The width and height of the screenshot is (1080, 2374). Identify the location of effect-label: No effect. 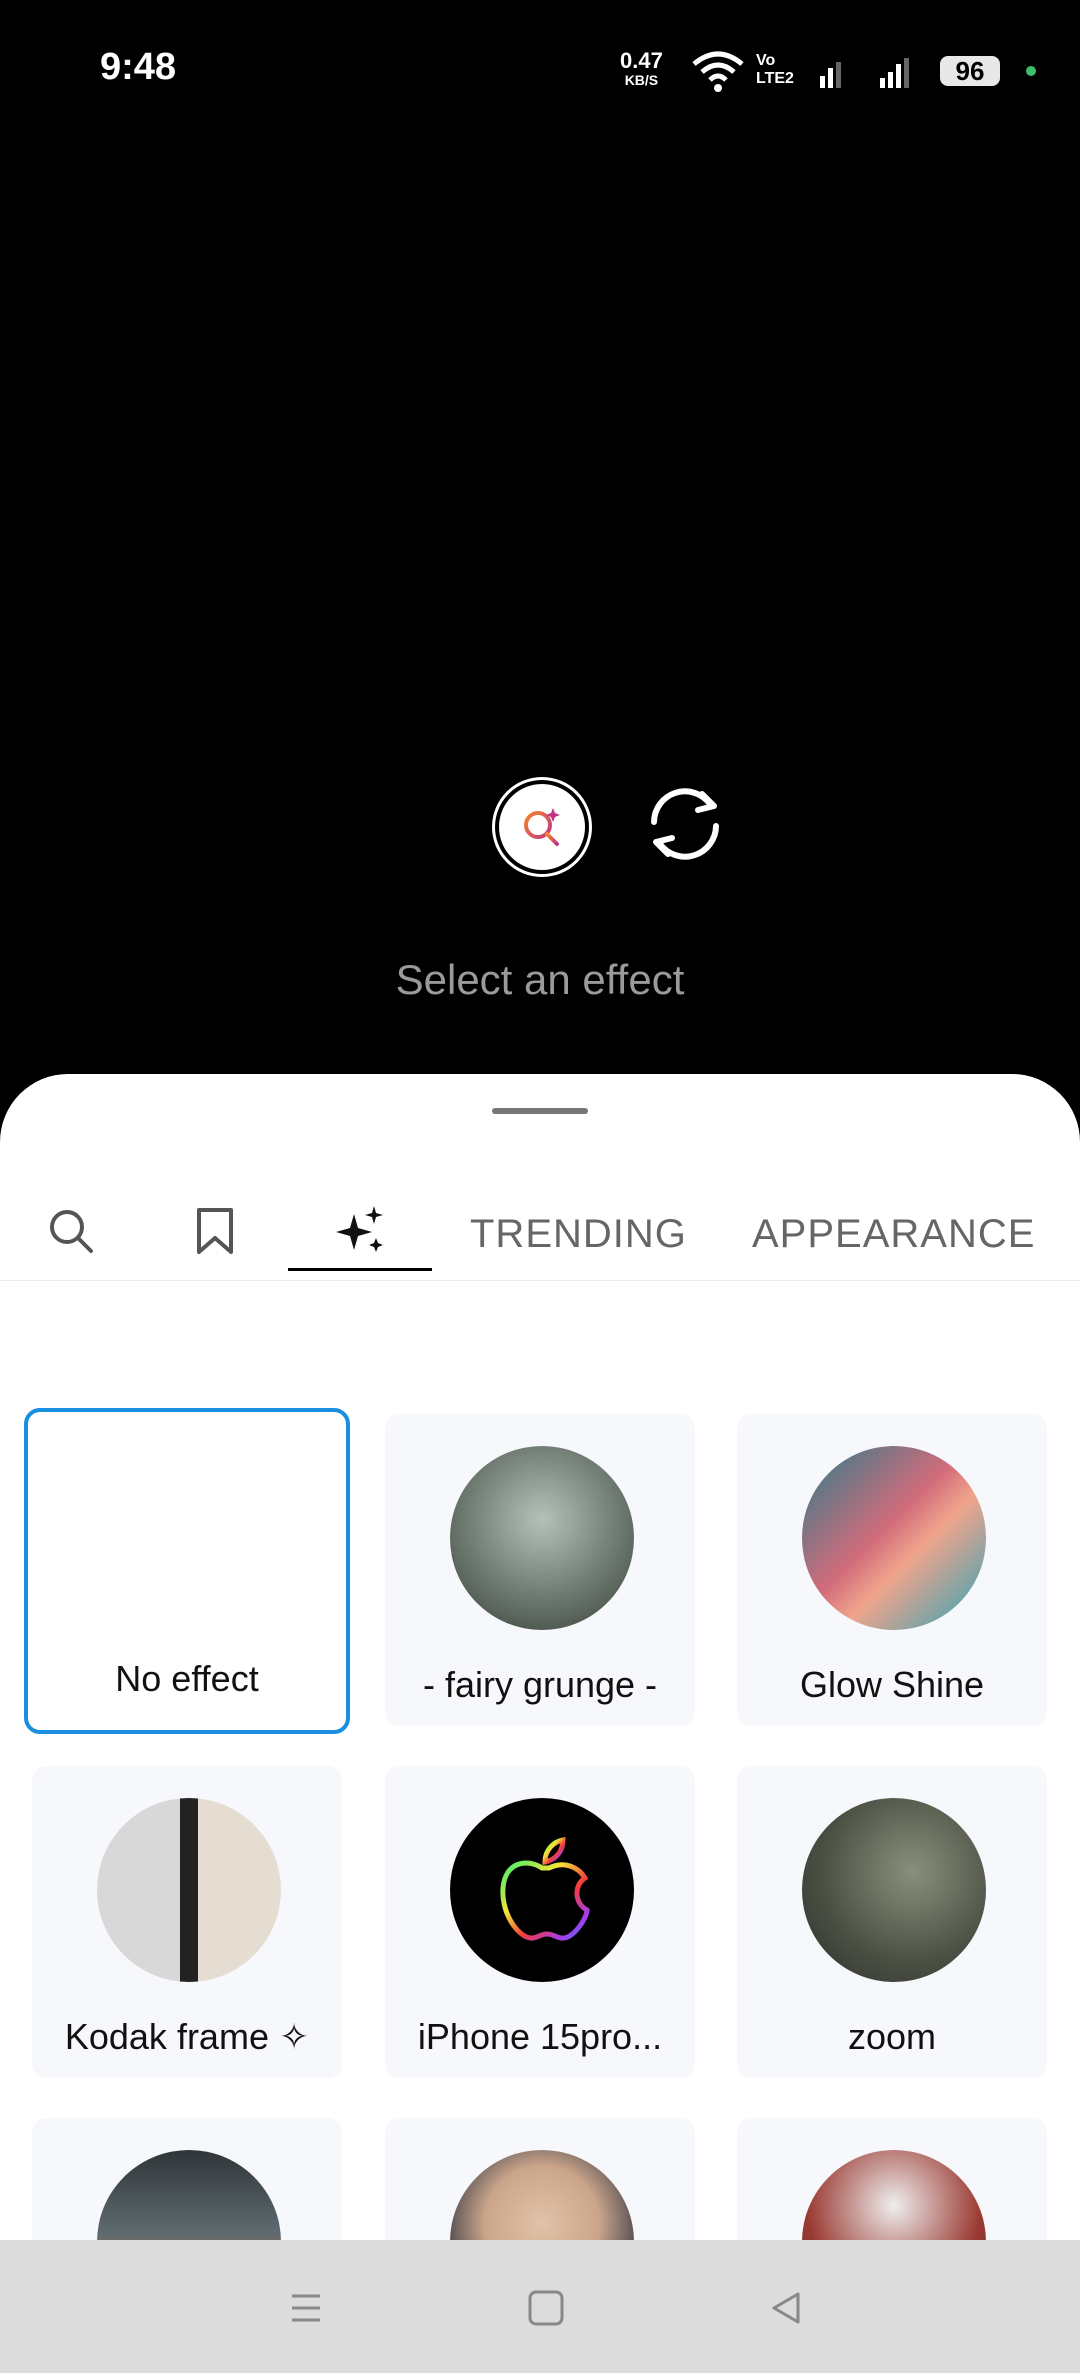
(187, 1678).